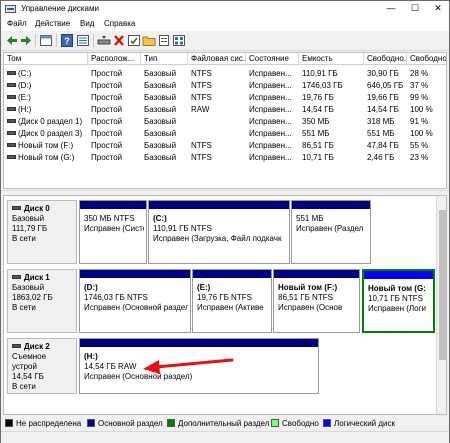 The image size is (450, 443). Describe the element at coordinates (225, 24) in the screenshot. I see `menu-bar: Файл Действие Вид Справка` at that location.